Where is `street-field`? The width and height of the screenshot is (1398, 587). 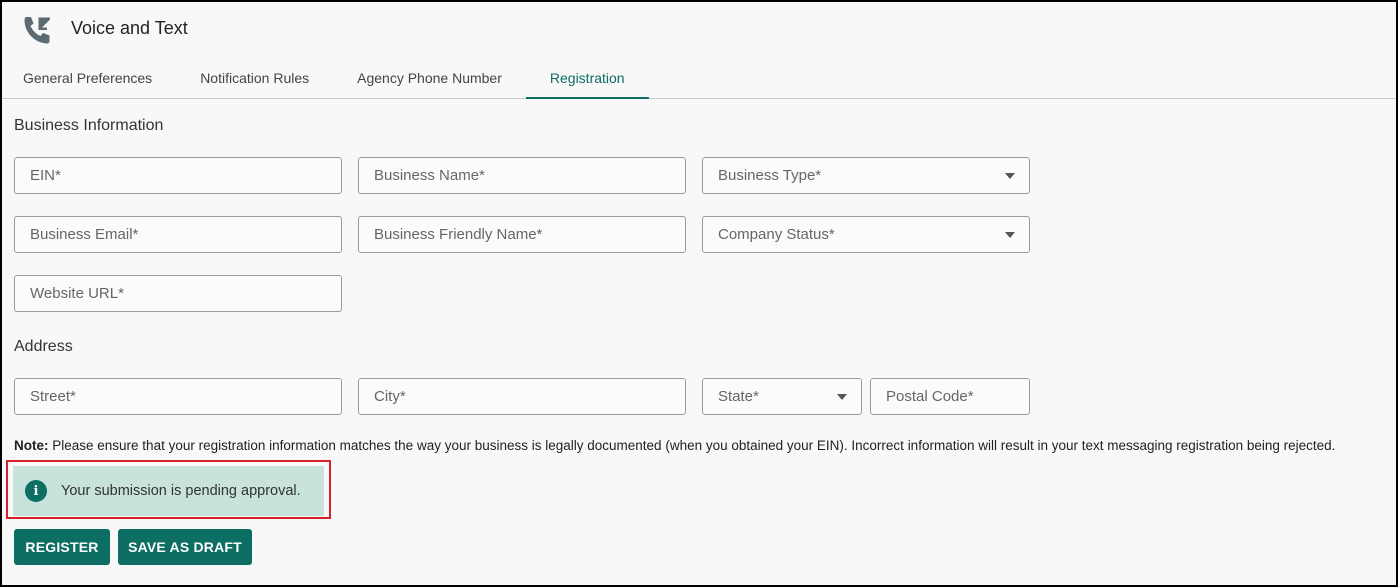
street-field is located at coordinates (178, 396).